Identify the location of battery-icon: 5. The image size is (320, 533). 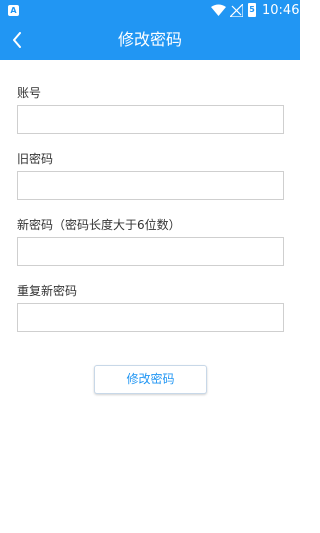
(252, 10).